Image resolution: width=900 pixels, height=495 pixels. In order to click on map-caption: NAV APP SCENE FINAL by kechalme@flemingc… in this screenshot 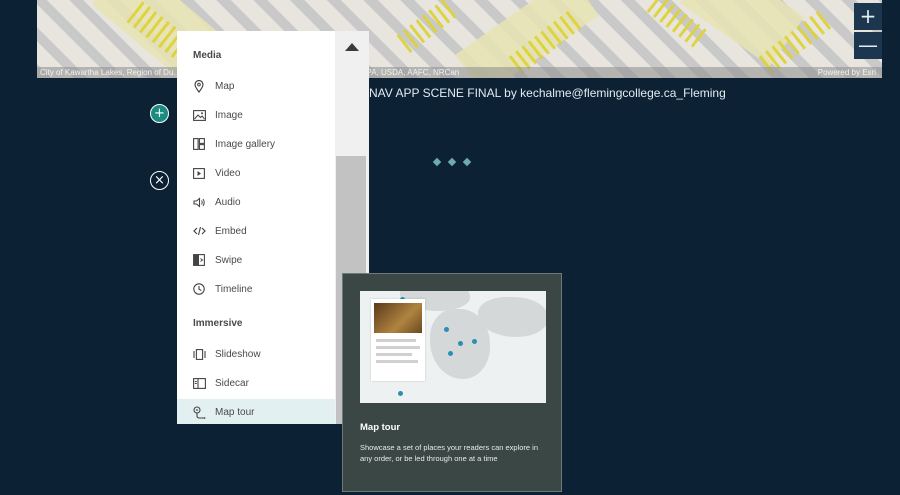, I will do `click(547, 93)`.